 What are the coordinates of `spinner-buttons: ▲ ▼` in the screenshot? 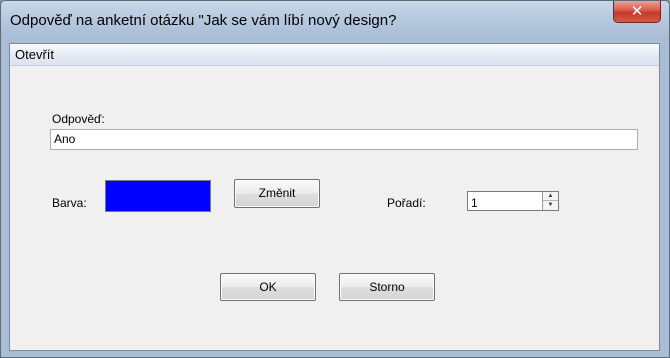 It's located at (550, 201).